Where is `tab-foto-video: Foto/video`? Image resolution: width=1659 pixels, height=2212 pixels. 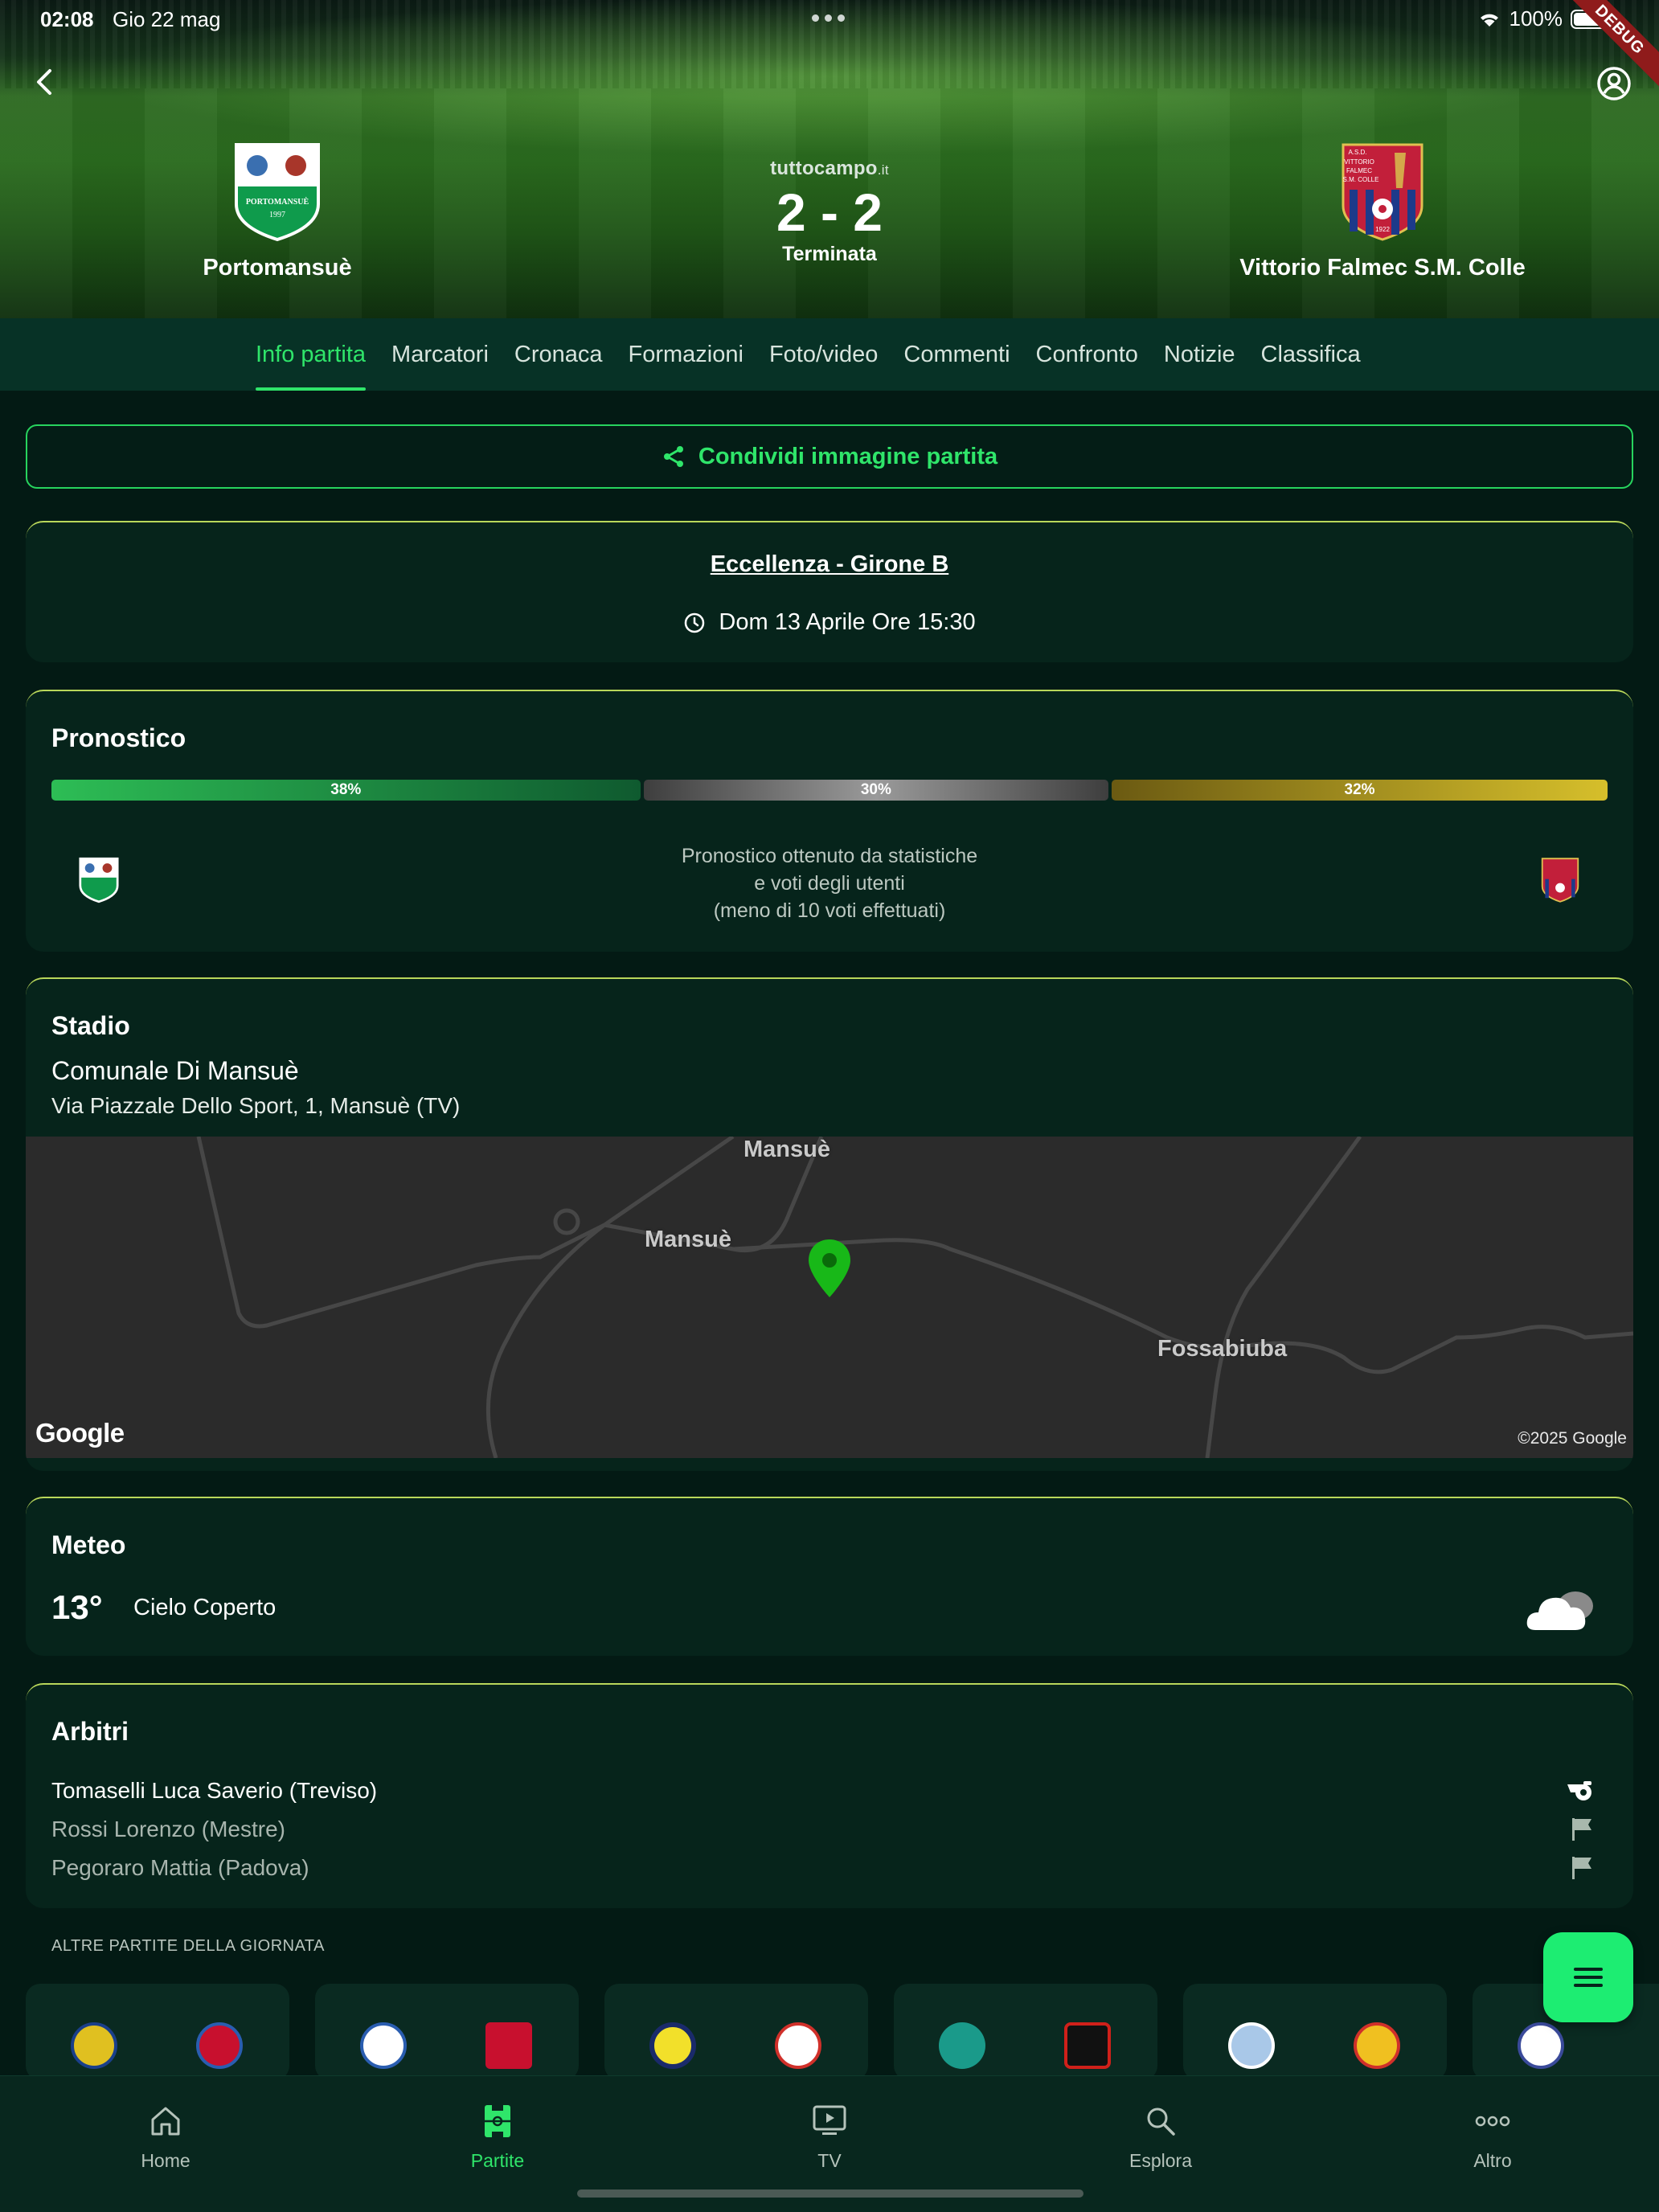 tab-foto-video: Foto/video is located at coordinates (823, 354).